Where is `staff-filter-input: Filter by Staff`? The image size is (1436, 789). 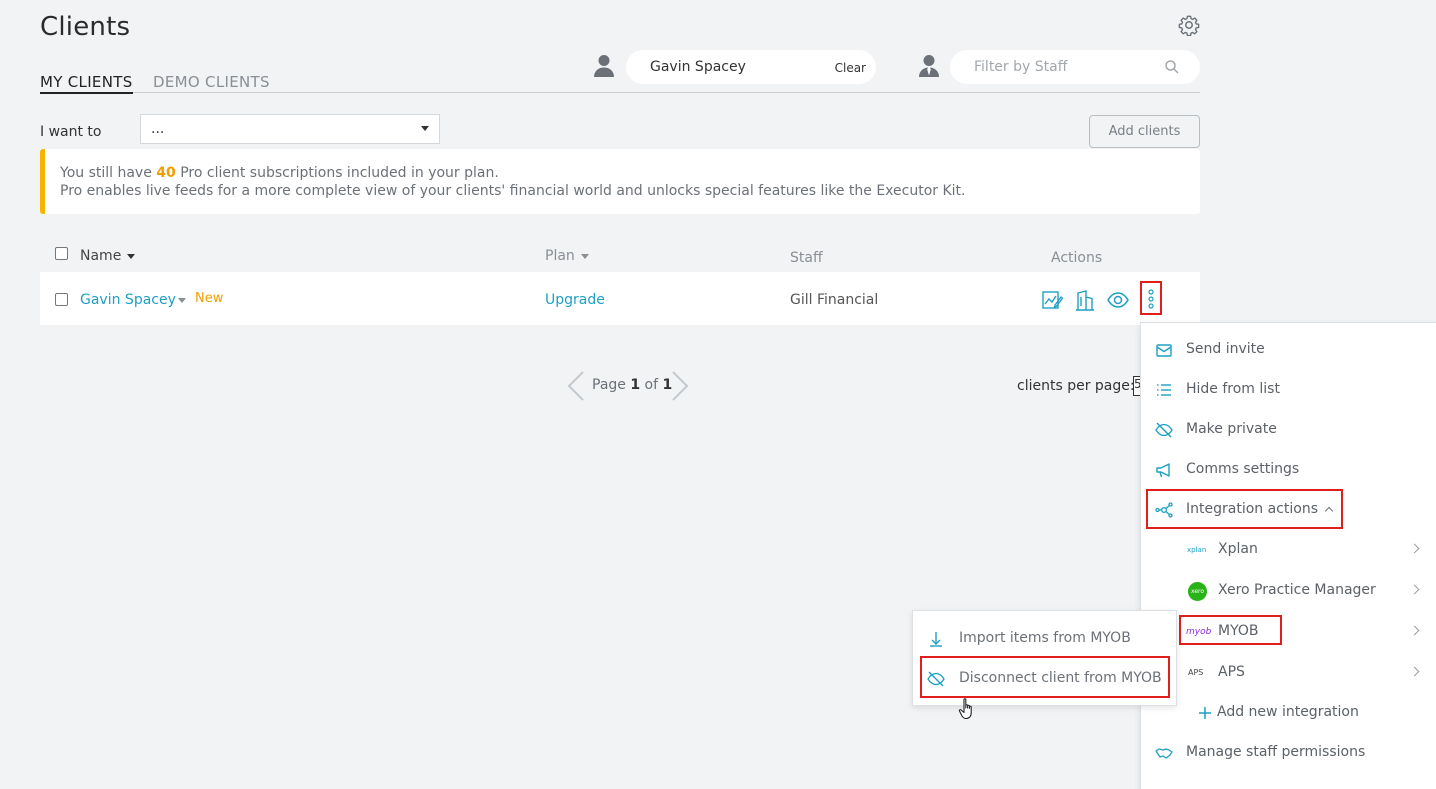 staff-filter-input: Filter by Staff is located at coordinates (1075, 67).